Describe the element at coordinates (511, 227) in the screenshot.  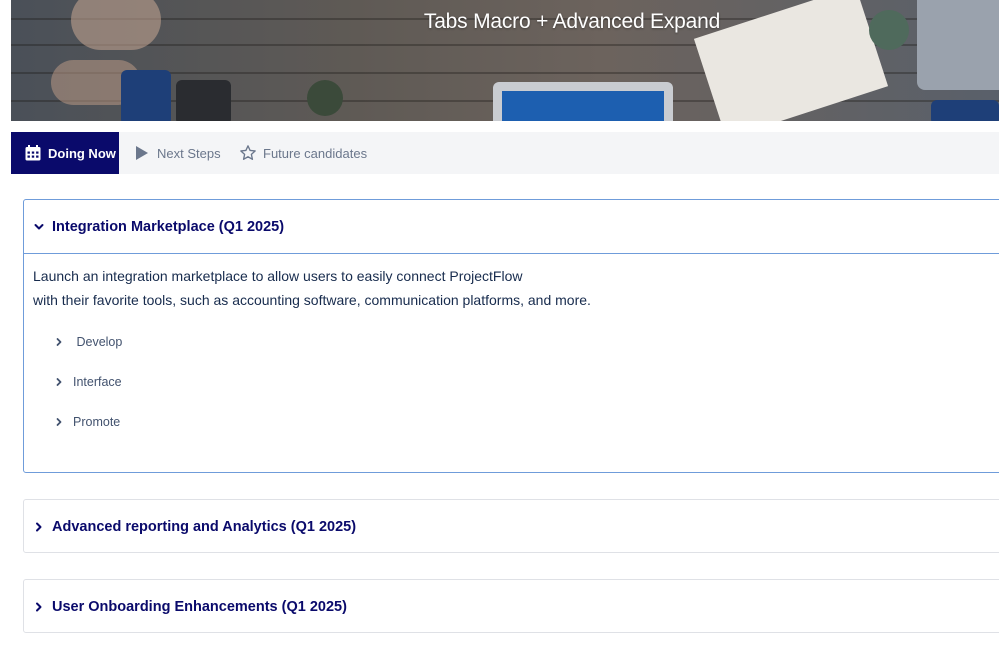
I see `expand-header: Integration Marketplace (Q1 2025)` at that location.